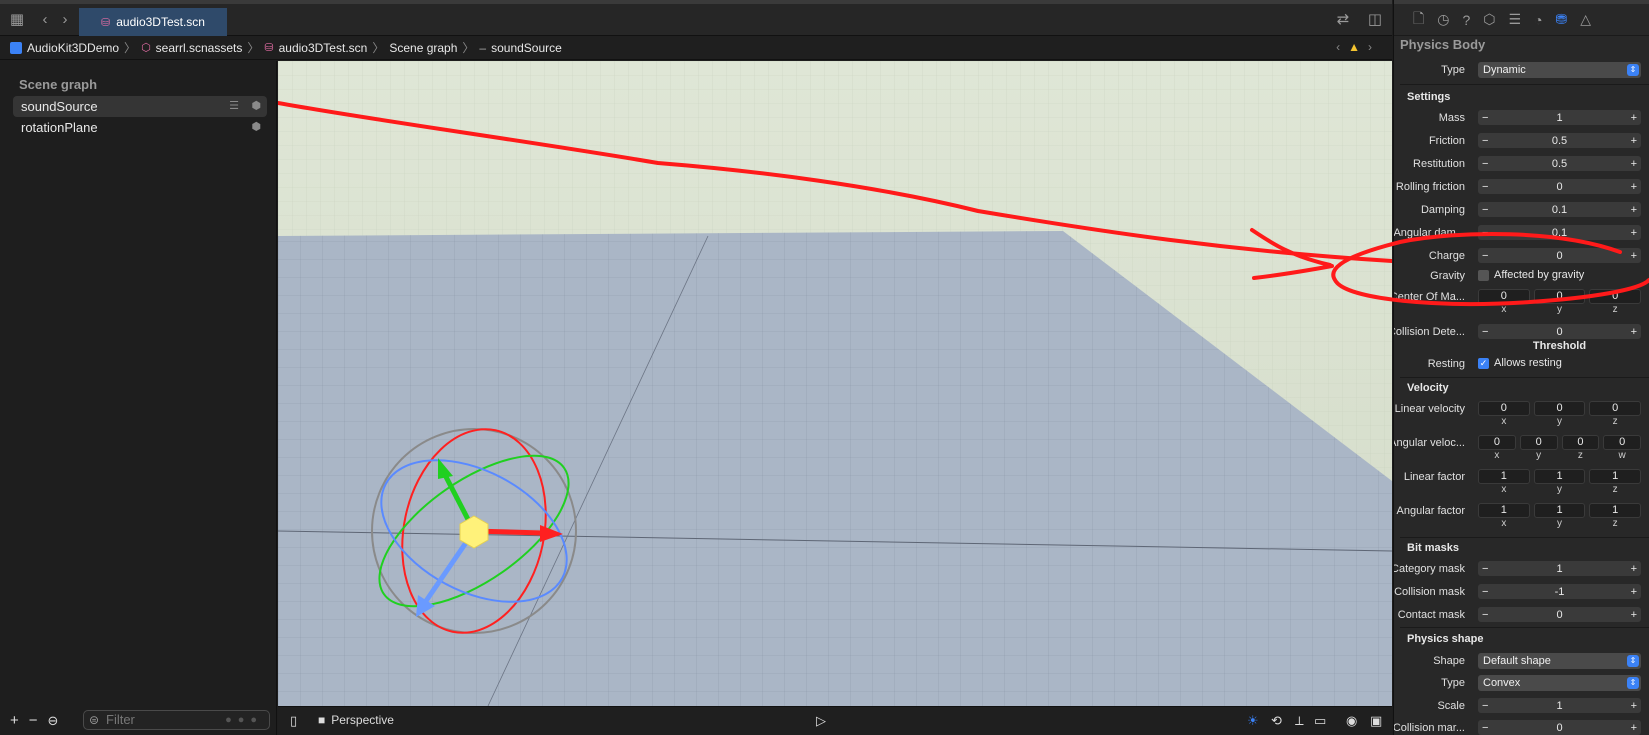 Image resolution: width=1649 pixels, height=735 pixels. I want to click on breadcrumb-scn-file: ⛁ audio3DTest.scn, so click(315, 48).